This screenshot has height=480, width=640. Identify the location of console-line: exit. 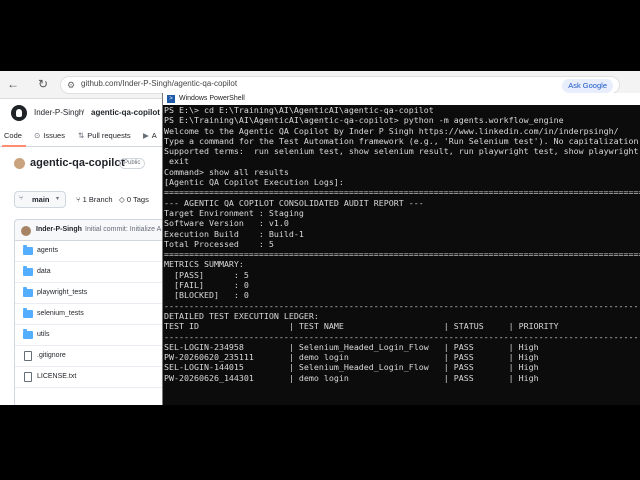
(176, 161).